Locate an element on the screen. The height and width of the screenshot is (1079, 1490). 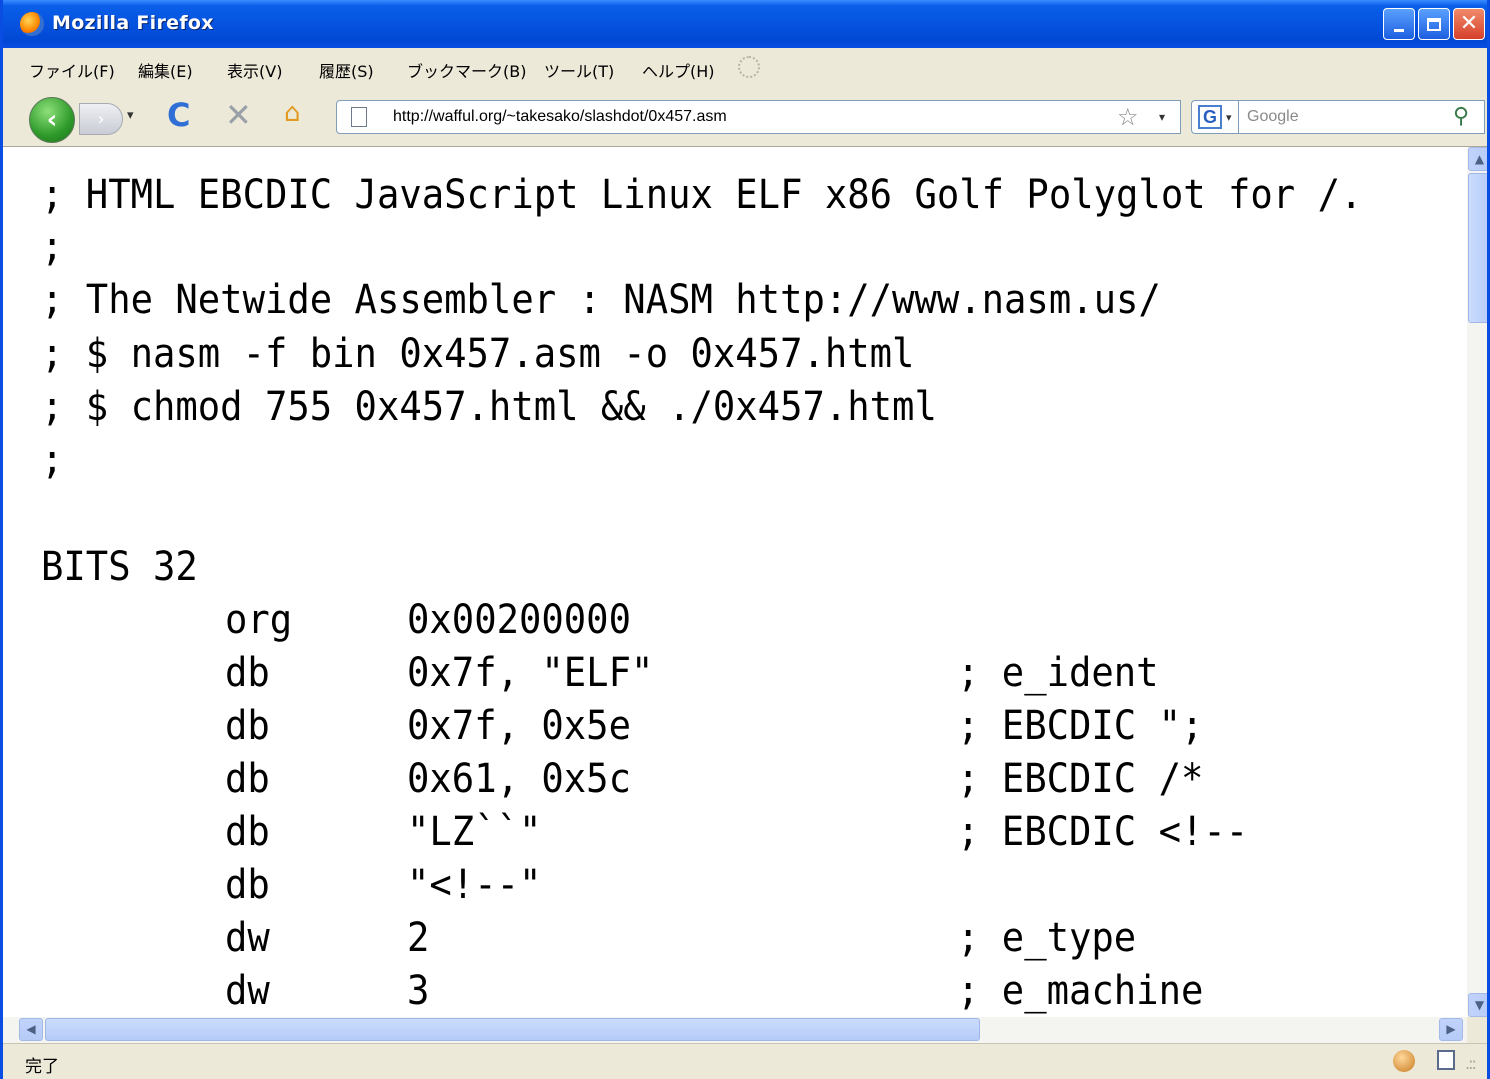
firefox-logo-icon is located at coordinates (32, 24).